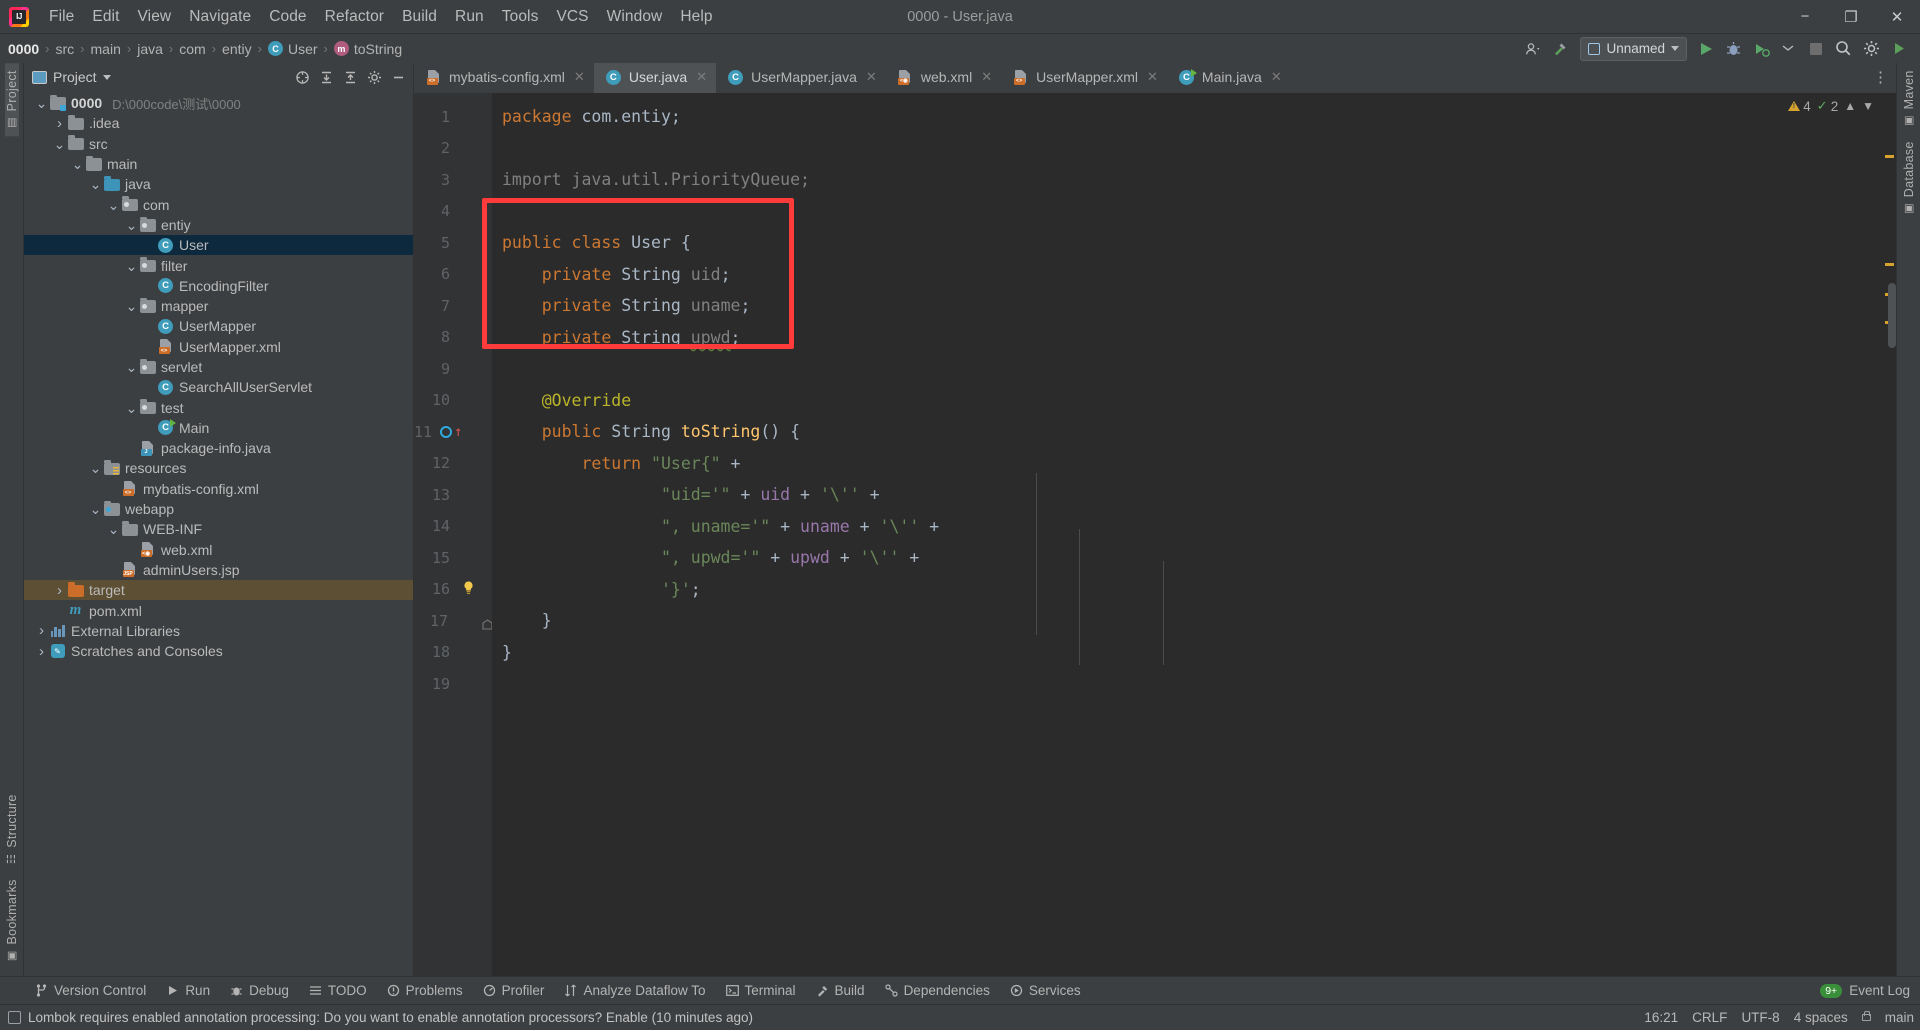 This screenshot has width=1920, height=1030. What do you see at coordinates (218, 509) in the screenshot?
I see `tree-node-webapp: ⌄ webapp` at bounding box center [218, 509].